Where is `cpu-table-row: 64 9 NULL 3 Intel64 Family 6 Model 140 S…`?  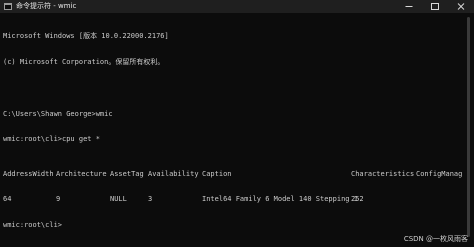 cpu-table-row: 64 9 NULL 3 Intel64 Family 6 Model 140 S… is located at coordinates (232, 199).